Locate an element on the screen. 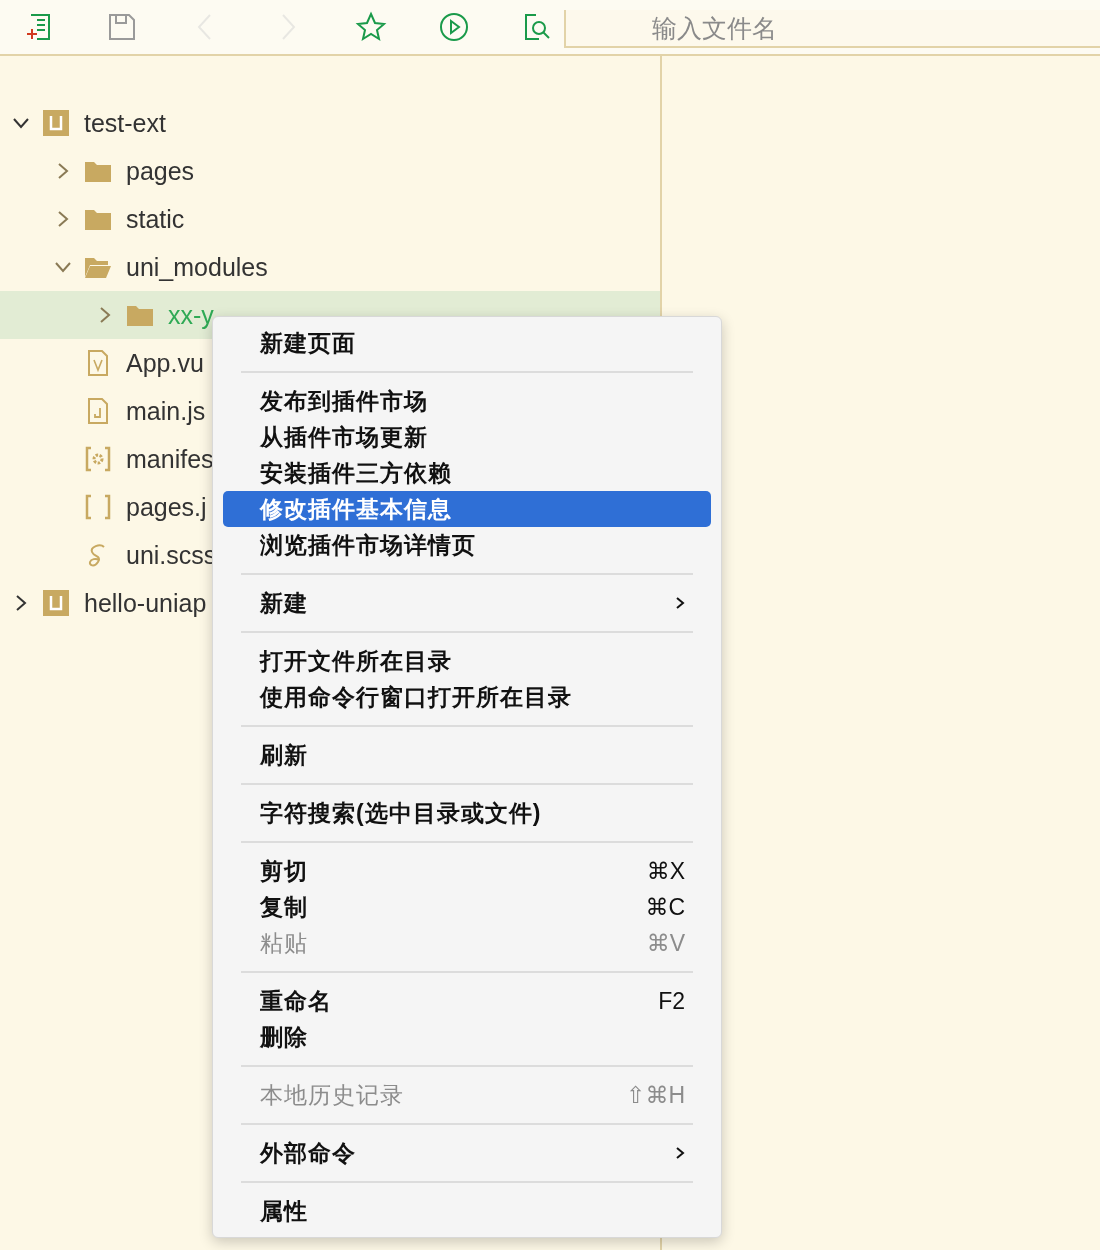  menu-item-label: 安装插件三方依赖 is located at coordinates (356, 473).